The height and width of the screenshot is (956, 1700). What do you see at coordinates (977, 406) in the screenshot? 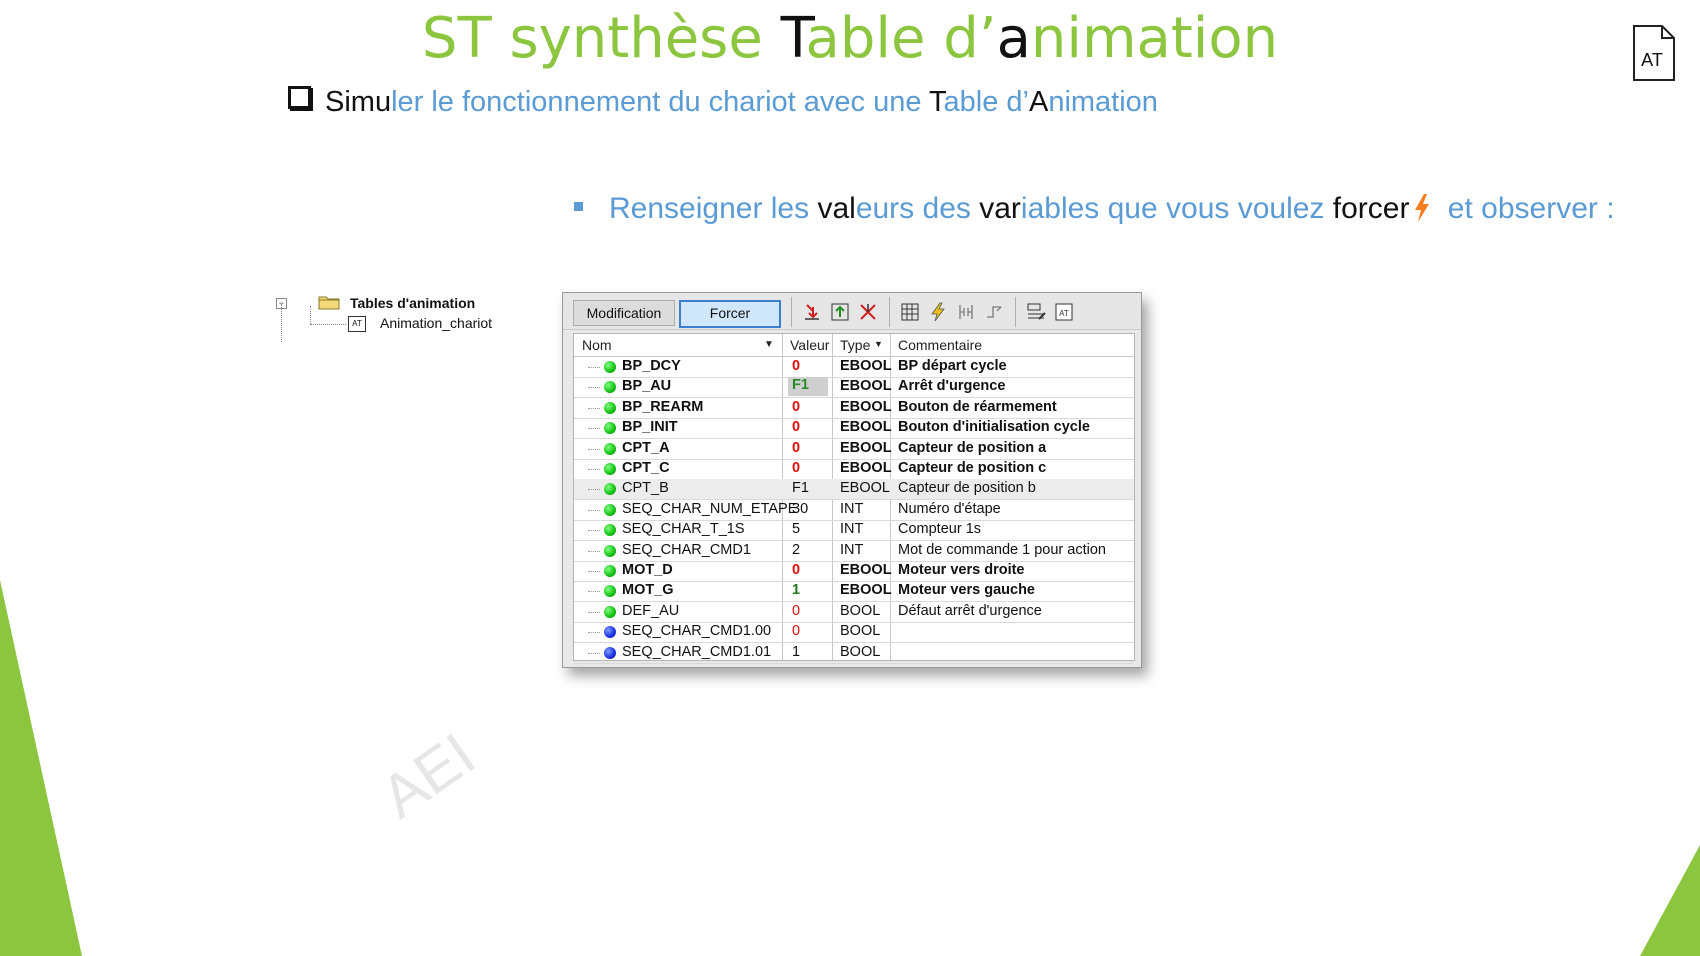
I see `cell-comment: Bouton de réarmement` at bounding box center [977, 406].